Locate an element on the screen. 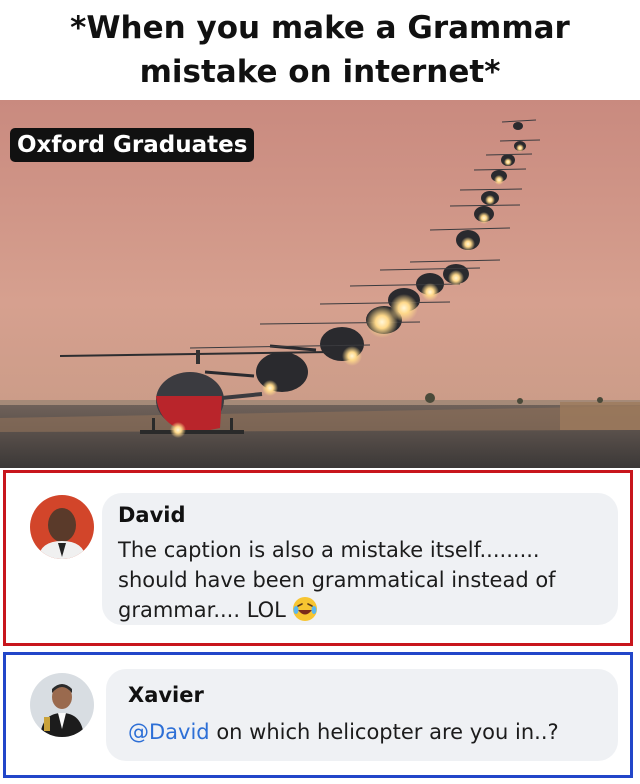  comment-text-line-last: grammar.... LOL is located at coordinates (337, 610).